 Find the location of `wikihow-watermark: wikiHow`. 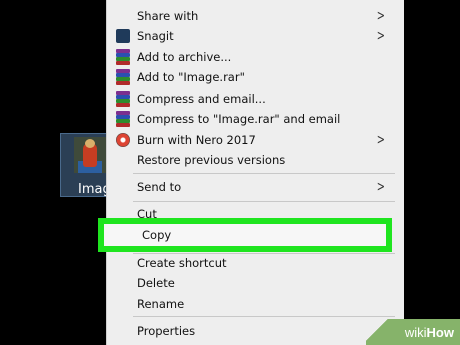

wikihow-watermark: wikiHow is located at coordinates (413, 332).